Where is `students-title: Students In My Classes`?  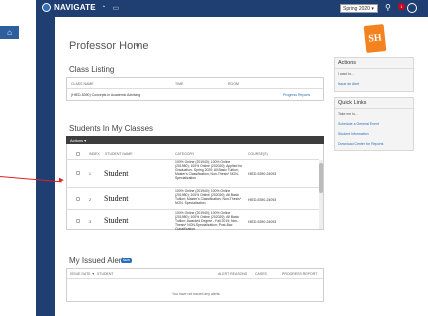 students-title: Students In My Classes is located at coordinates (111, 128).